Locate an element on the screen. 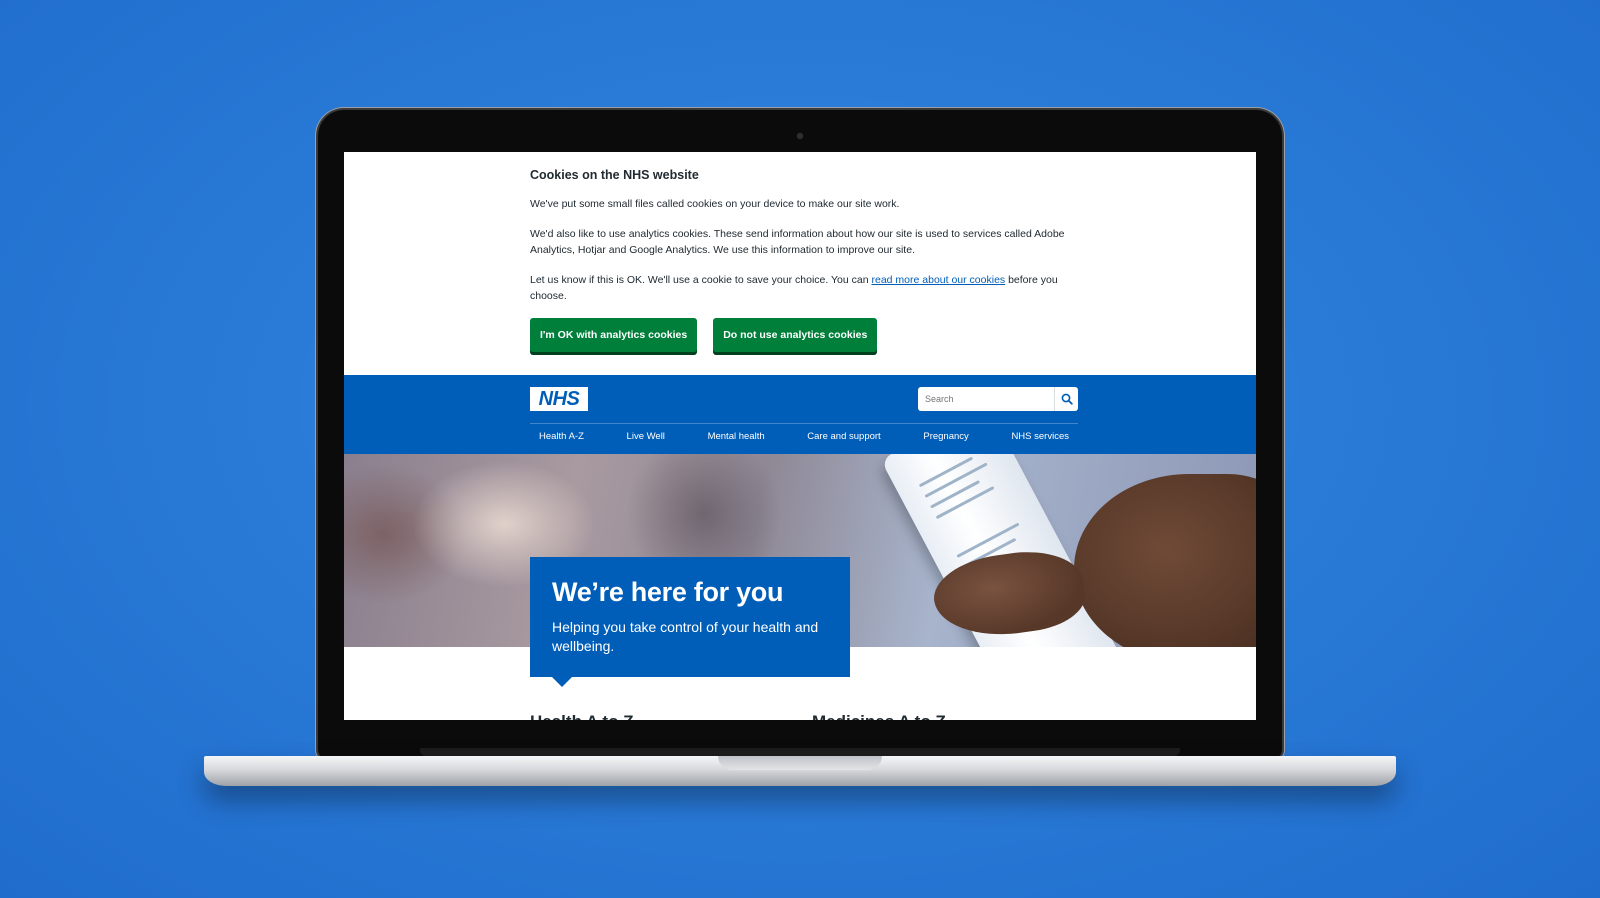 This screenshot has width=1600, height=898. hero-card-pointer is located at coordinates (562, 682).